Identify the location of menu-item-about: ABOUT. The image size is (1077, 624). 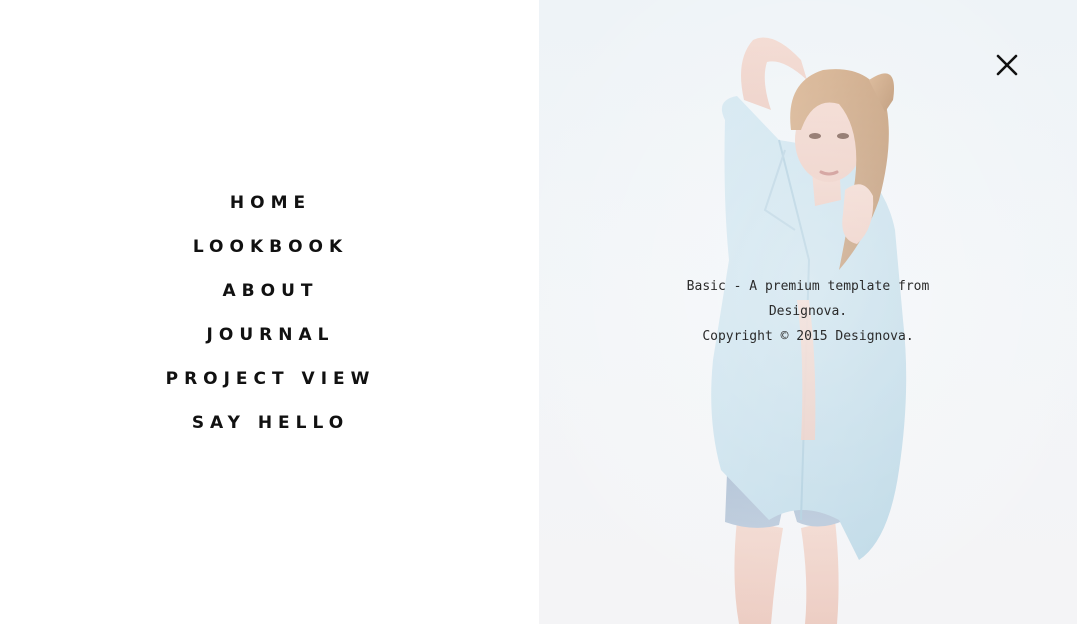
(267, 291).